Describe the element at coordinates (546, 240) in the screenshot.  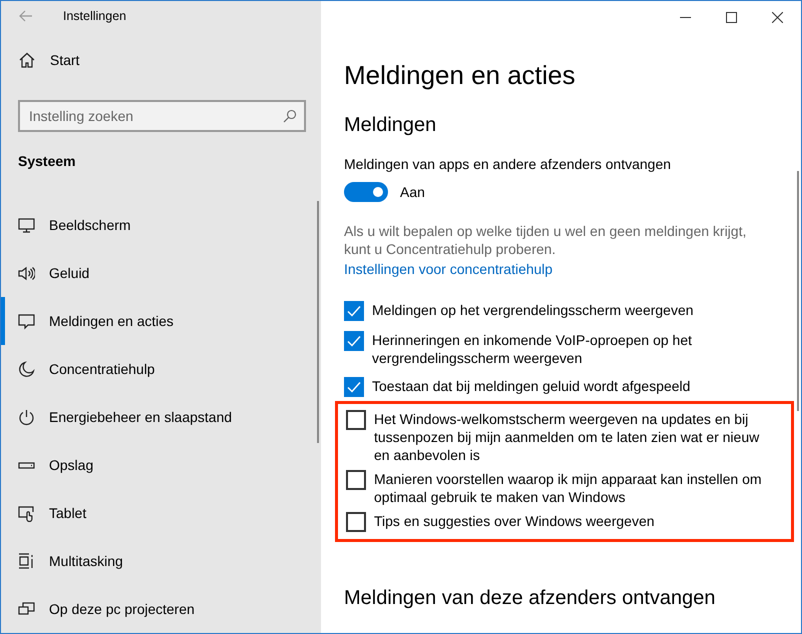
I see `description: Als u wilt bepalen op welke tijden u wel en geen meldingen krijgt, kunt u Concentratiehulp proberen.` at that location.